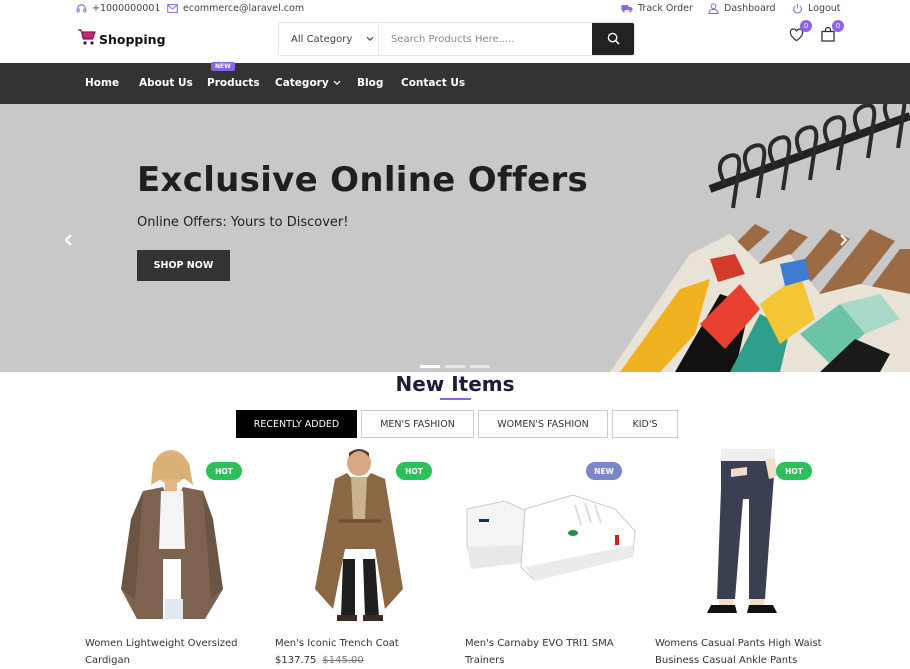 The width and height of the screenshot is (910, 669). I want to click on nav-about-us: About Us, so click(166, 83).